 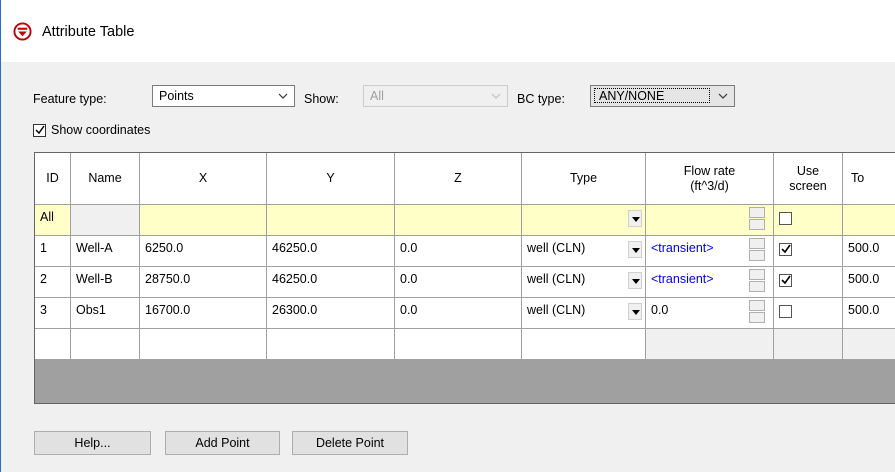 I want to click on row-top-text: 500.0, so click(x=864, y=310).